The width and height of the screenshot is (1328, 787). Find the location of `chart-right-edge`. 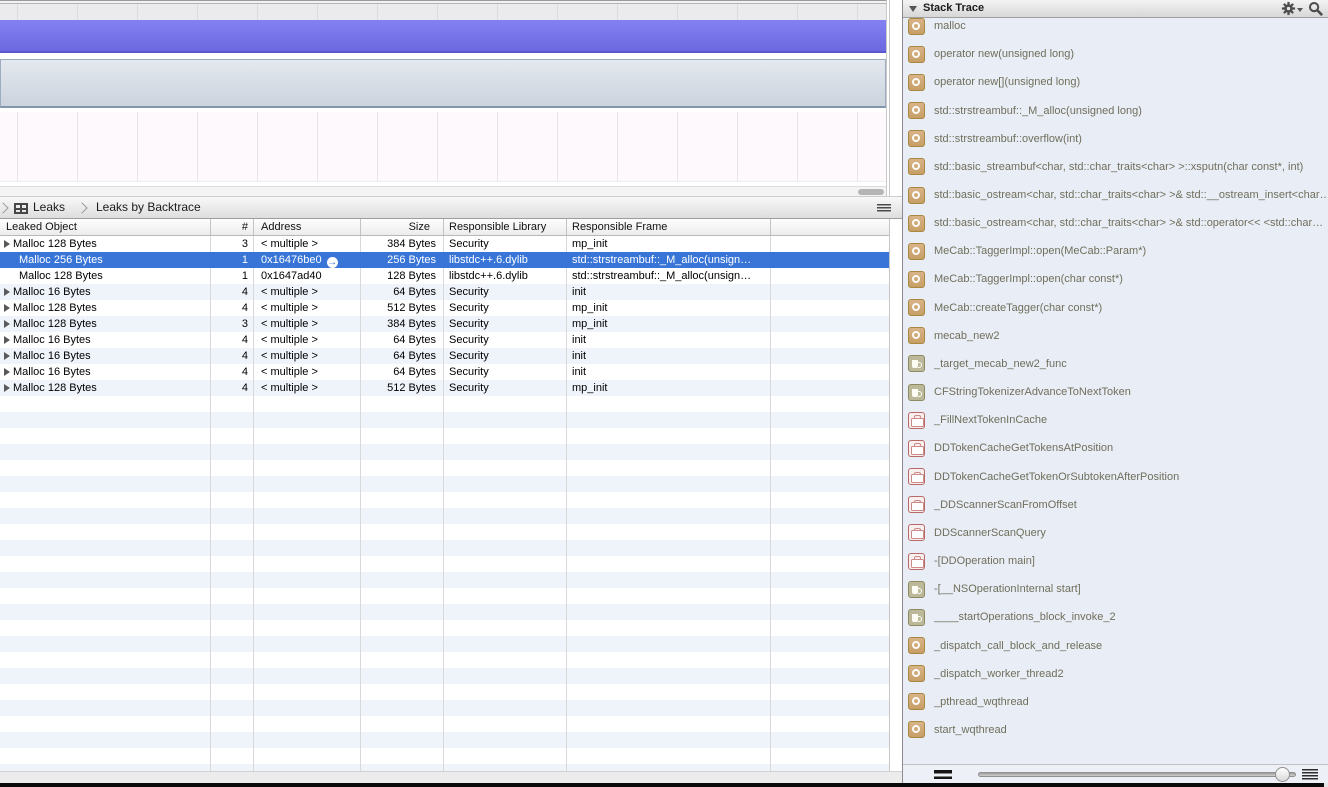

chart-right-edge is located at coordinates (886, 98).